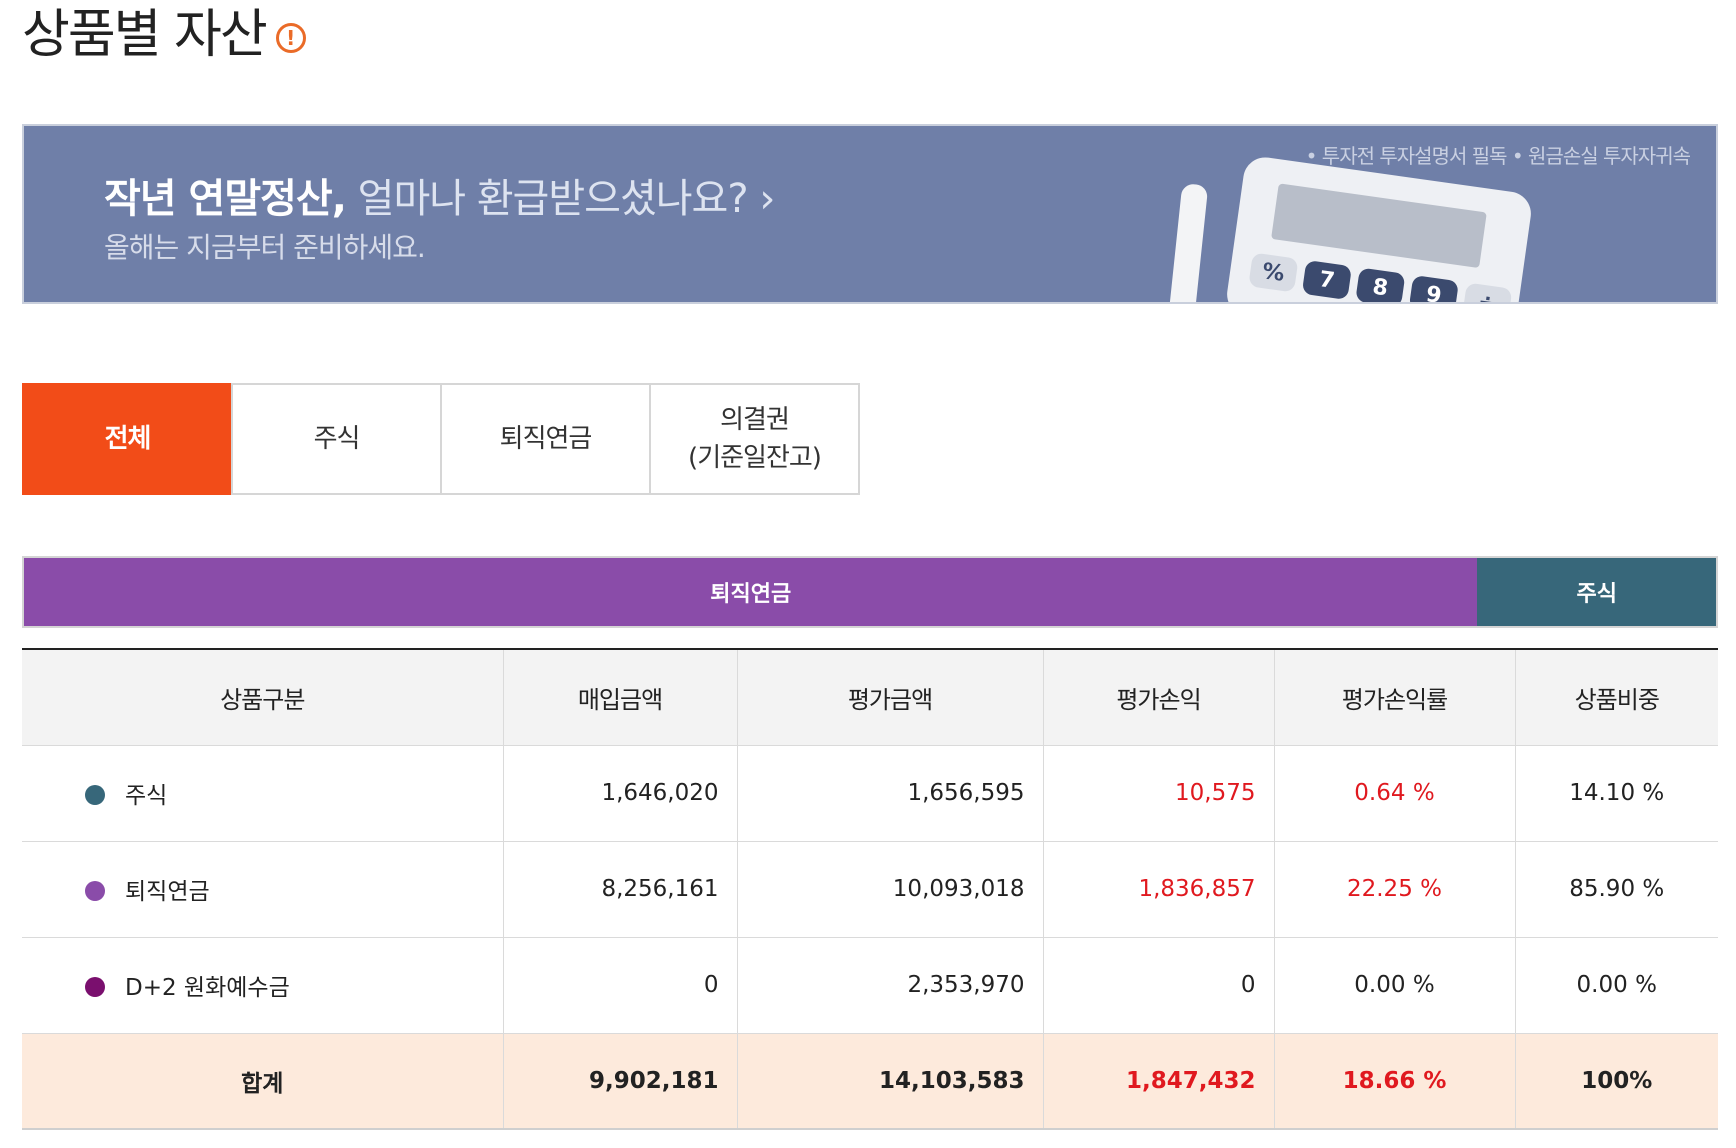 The height and width of the screenshot is (1148, 1736). I want to click on total-profit-loss-rate: 18.66 %, so click(1394, 1081).